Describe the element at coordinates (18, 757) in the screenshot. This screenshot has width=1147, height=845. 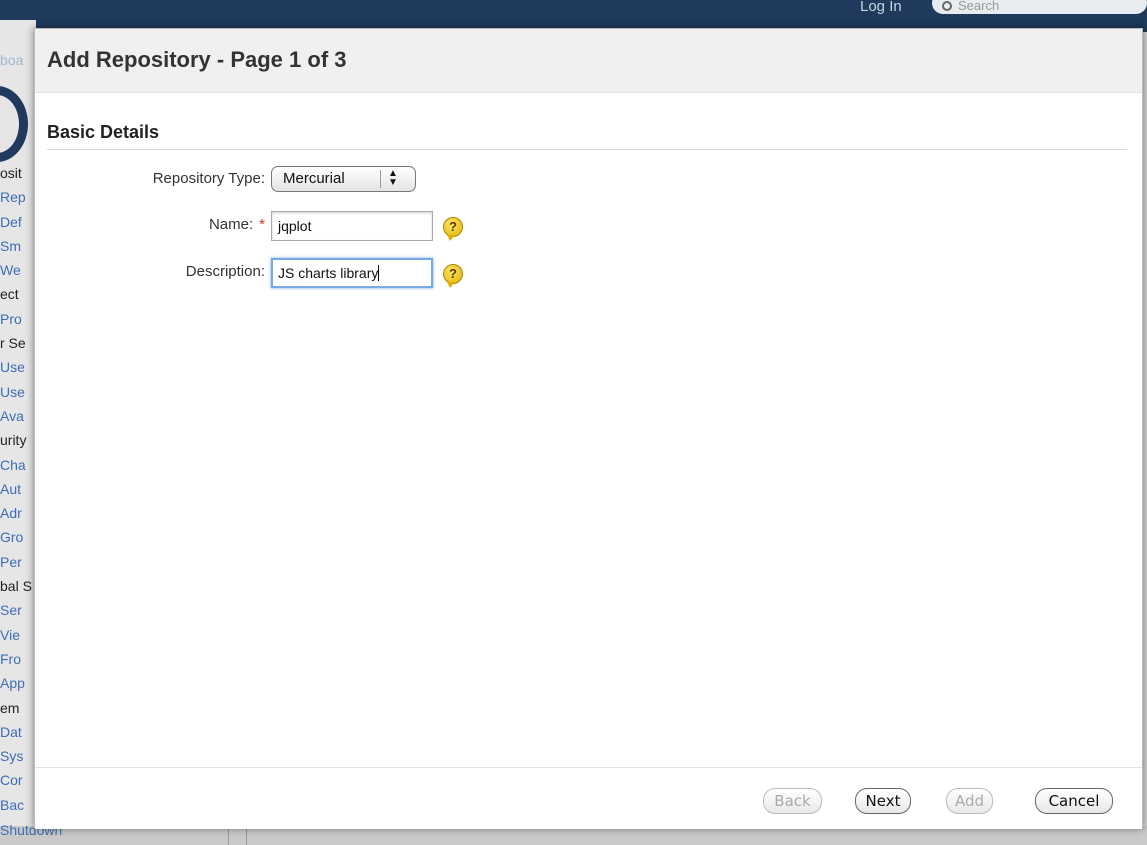
I see `sidebar-nav-item: Sys` at that location.